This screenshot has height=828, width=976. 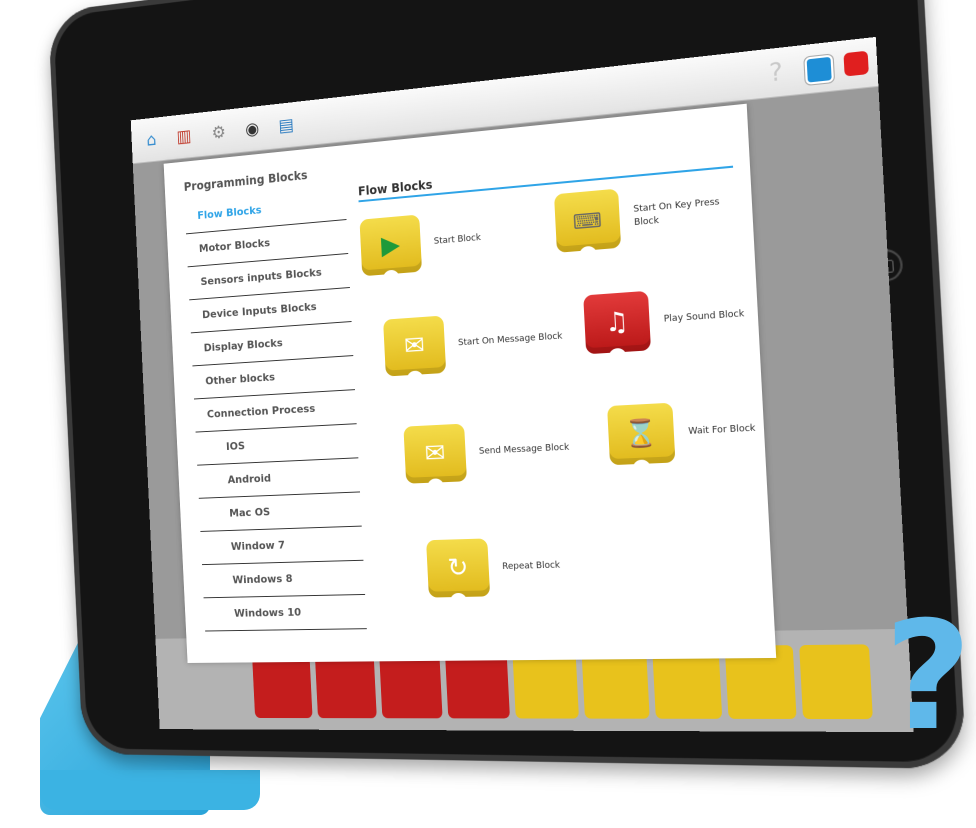 What do you see at coordinates (252, 128) in the screenshot?
I see `camera-icon: ◉` at bounding box center [252, 128].